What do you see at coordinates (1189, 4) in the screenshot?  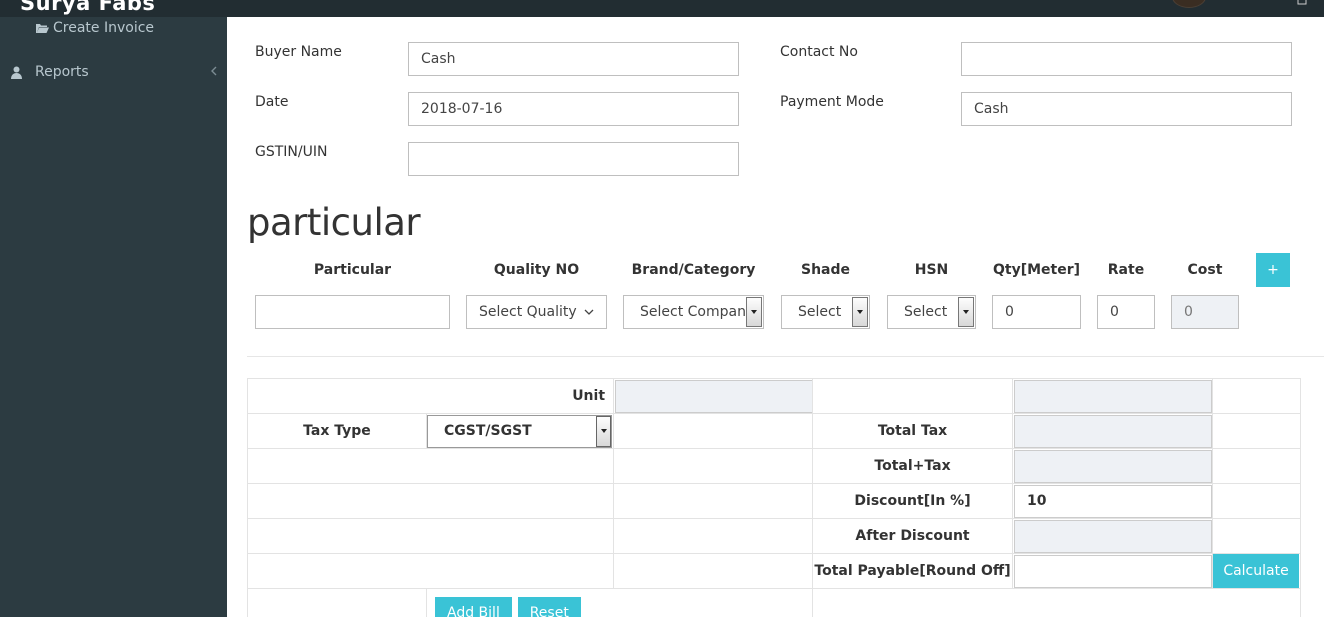 I see `user-avatar` at bounding box center [1189, 4].